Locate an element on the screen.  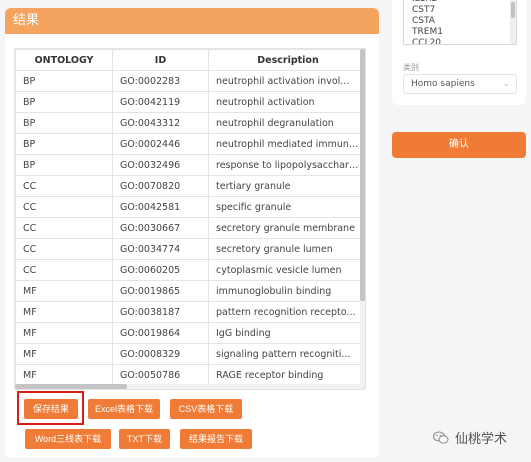
table-row: BP GO:0043312 neutrophil degranulation is located at coordinates (190, 123).